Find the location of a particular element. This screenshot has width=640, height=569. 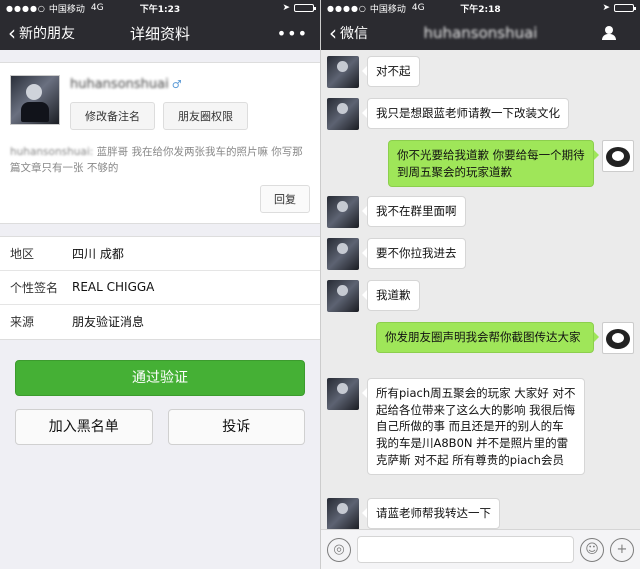

status-bar: ●●●●○ 中国移动 4G 下午2:18 ➤ is located at coordinates (480, 8).